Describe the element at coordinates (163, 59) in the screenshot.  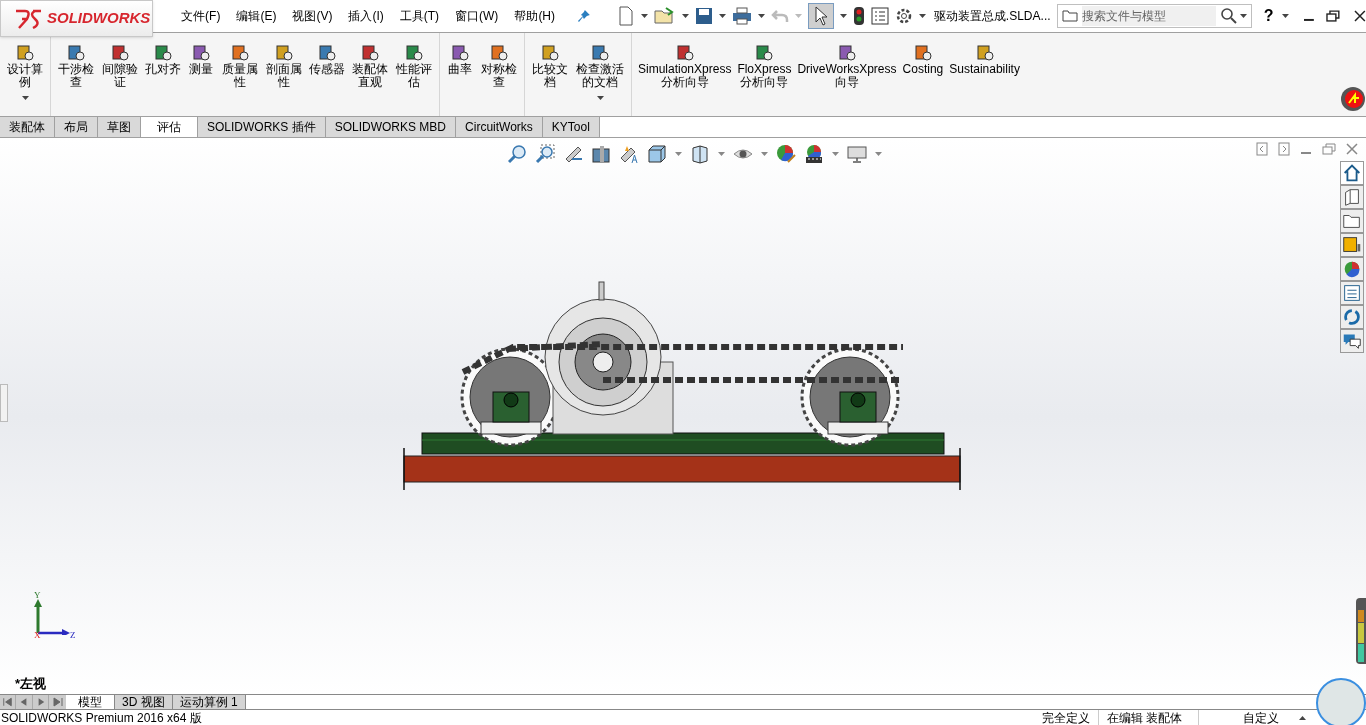
I see `ribbon-button: 孔对齐` at that location.